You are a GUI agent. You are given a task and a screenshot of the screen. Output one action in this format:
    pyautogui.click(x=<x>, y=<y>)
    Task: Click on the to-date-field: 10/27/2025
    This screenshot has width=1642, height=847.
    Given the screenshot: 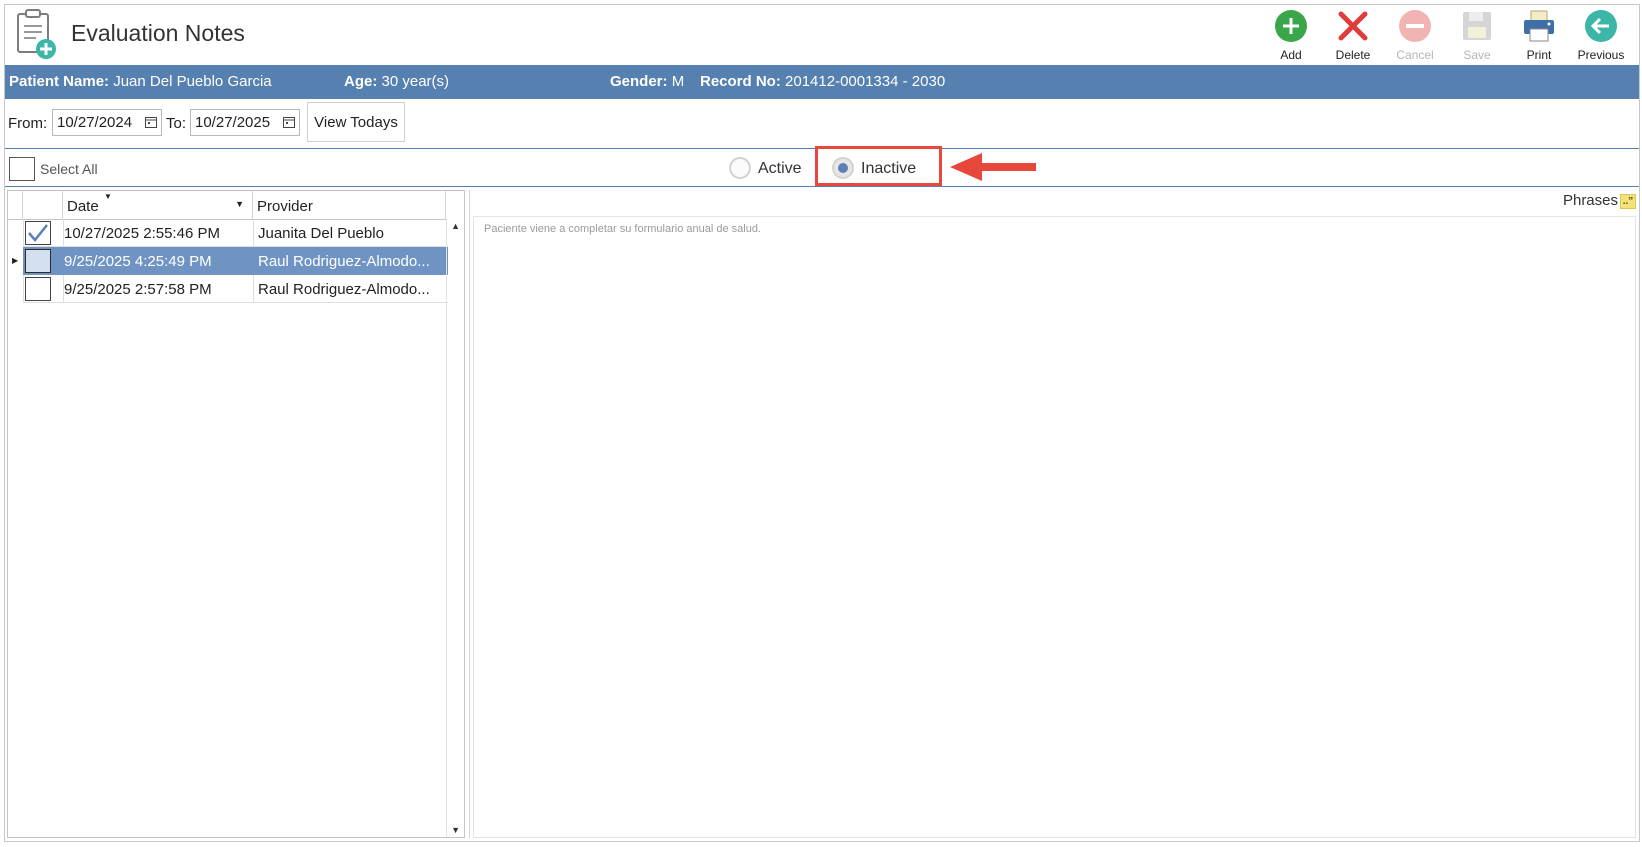 What is the action you would take?
    pyautogui.click(x=245, y=122)
    